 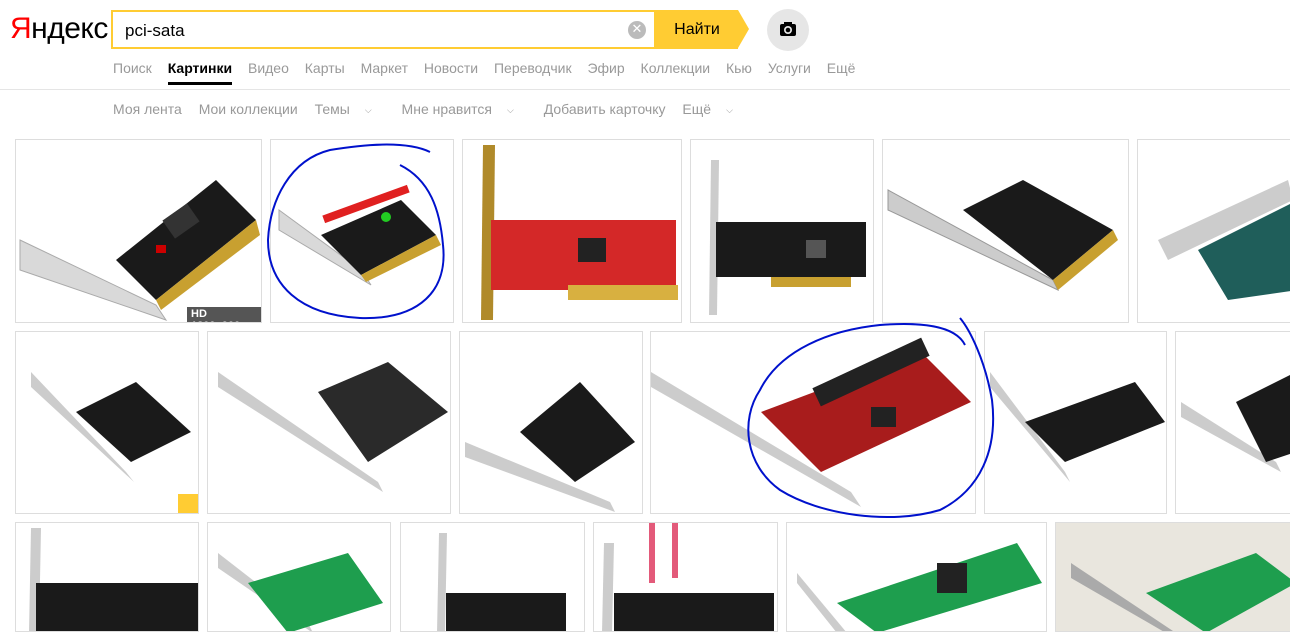 What do you see at coordinates (676, 68) in the screenshot?
I see `tab-collections: Коллекции` at bounding box center [676, 68].